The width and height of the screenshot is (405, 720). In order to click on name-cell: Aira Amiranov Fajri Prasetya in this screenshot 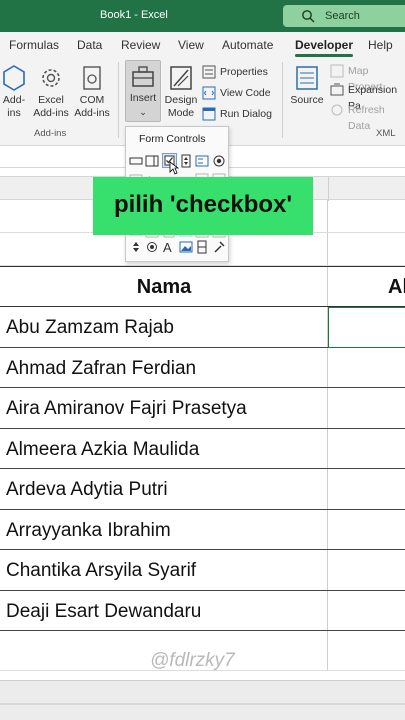, I will do `click(126, 408)`.